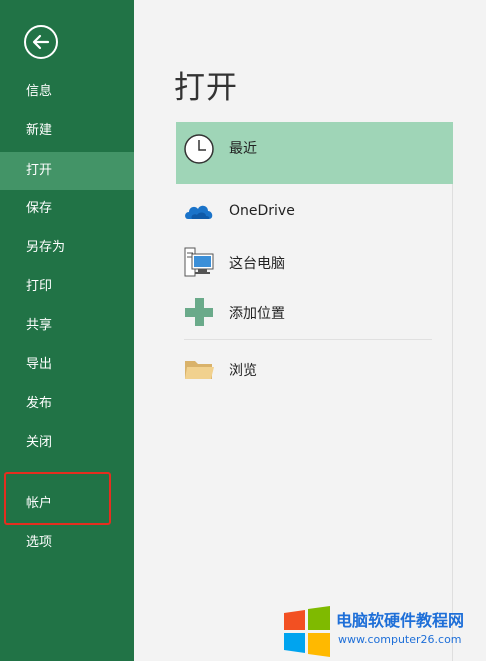 The height and width of the screenshot is (661, 486). Describe the element at coordinates (199, 312) in the screenshot. I see `plus-icon` at that location.